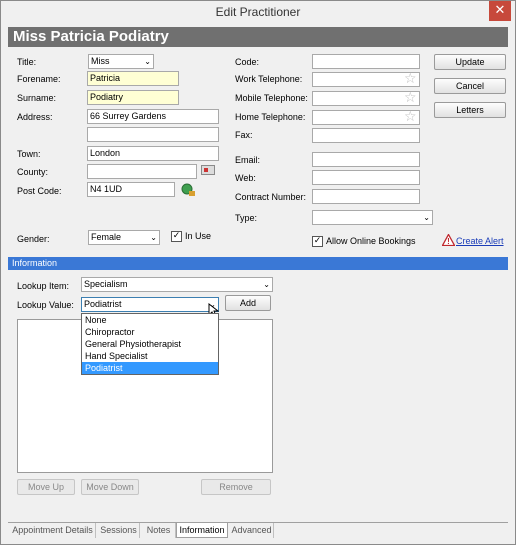  I want to click on dropdown-option-general-physiotherapist: General Physiotherapist, so click(150, 344).